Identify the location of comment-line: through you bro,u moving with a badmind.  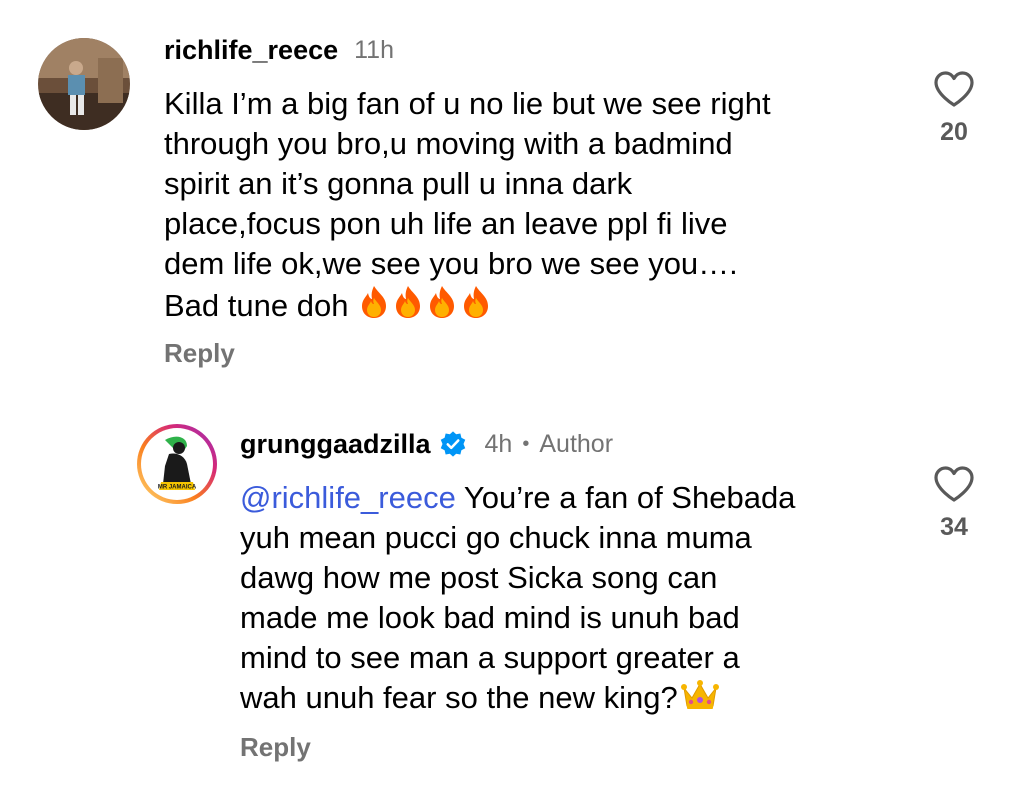
(448, 143).